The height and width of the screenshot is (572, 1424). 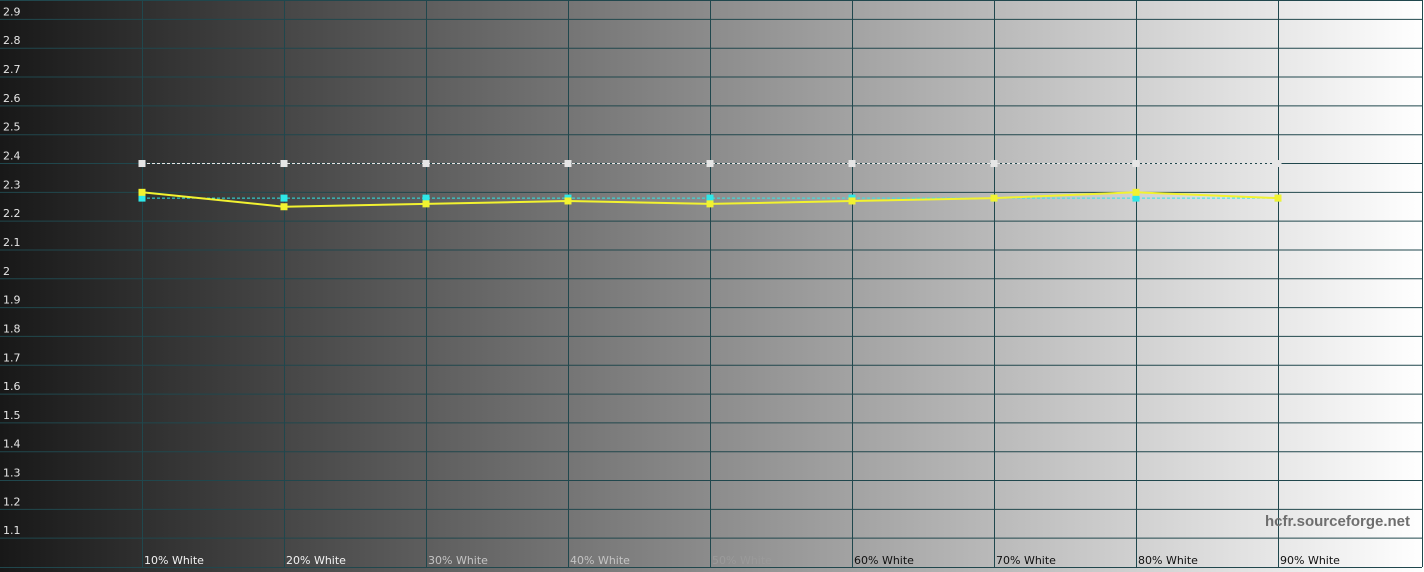 I want to click on x-tick-label: 80% White, so click(x=1168, y=560).